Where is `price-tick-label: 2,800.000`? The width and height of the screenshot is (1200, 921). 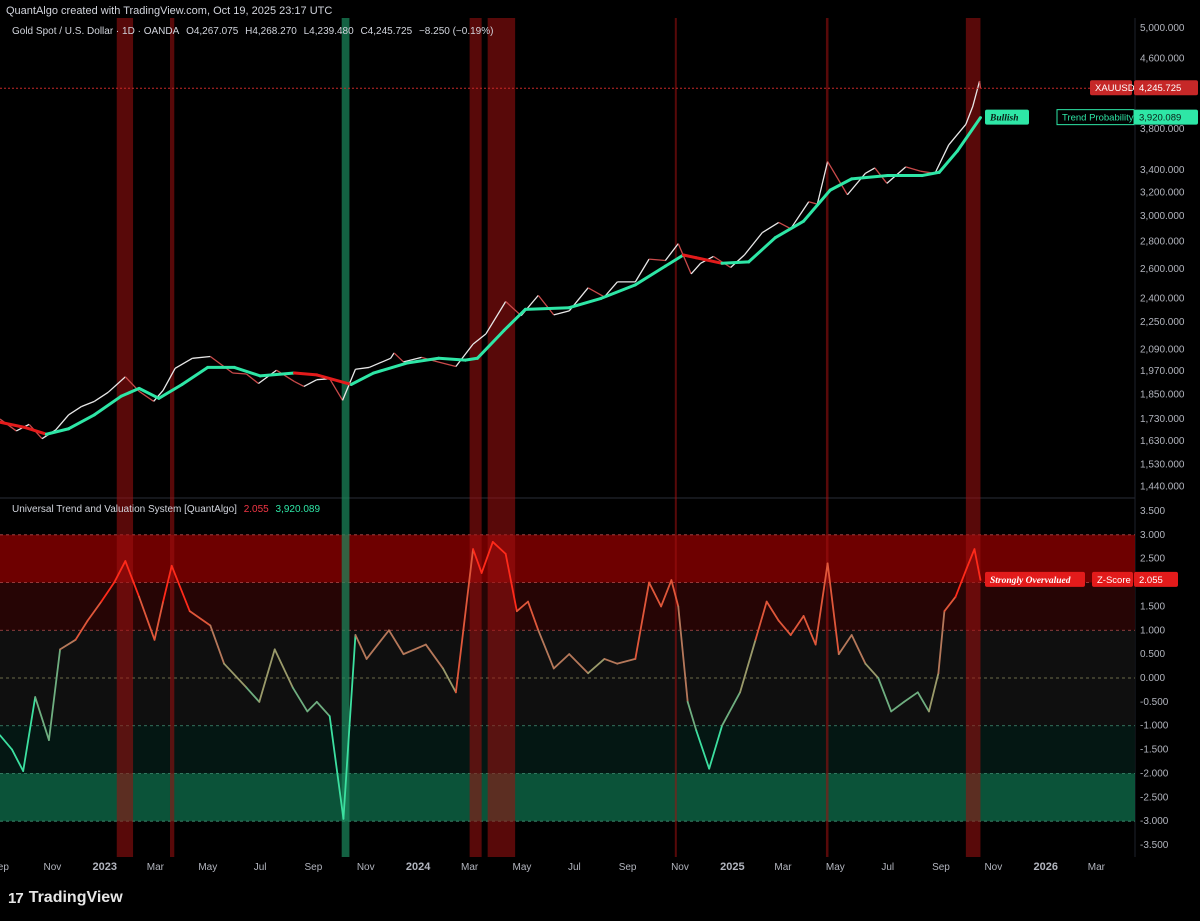
price-tick-label: 2,800.000 is located at coordinates (1162, 242).